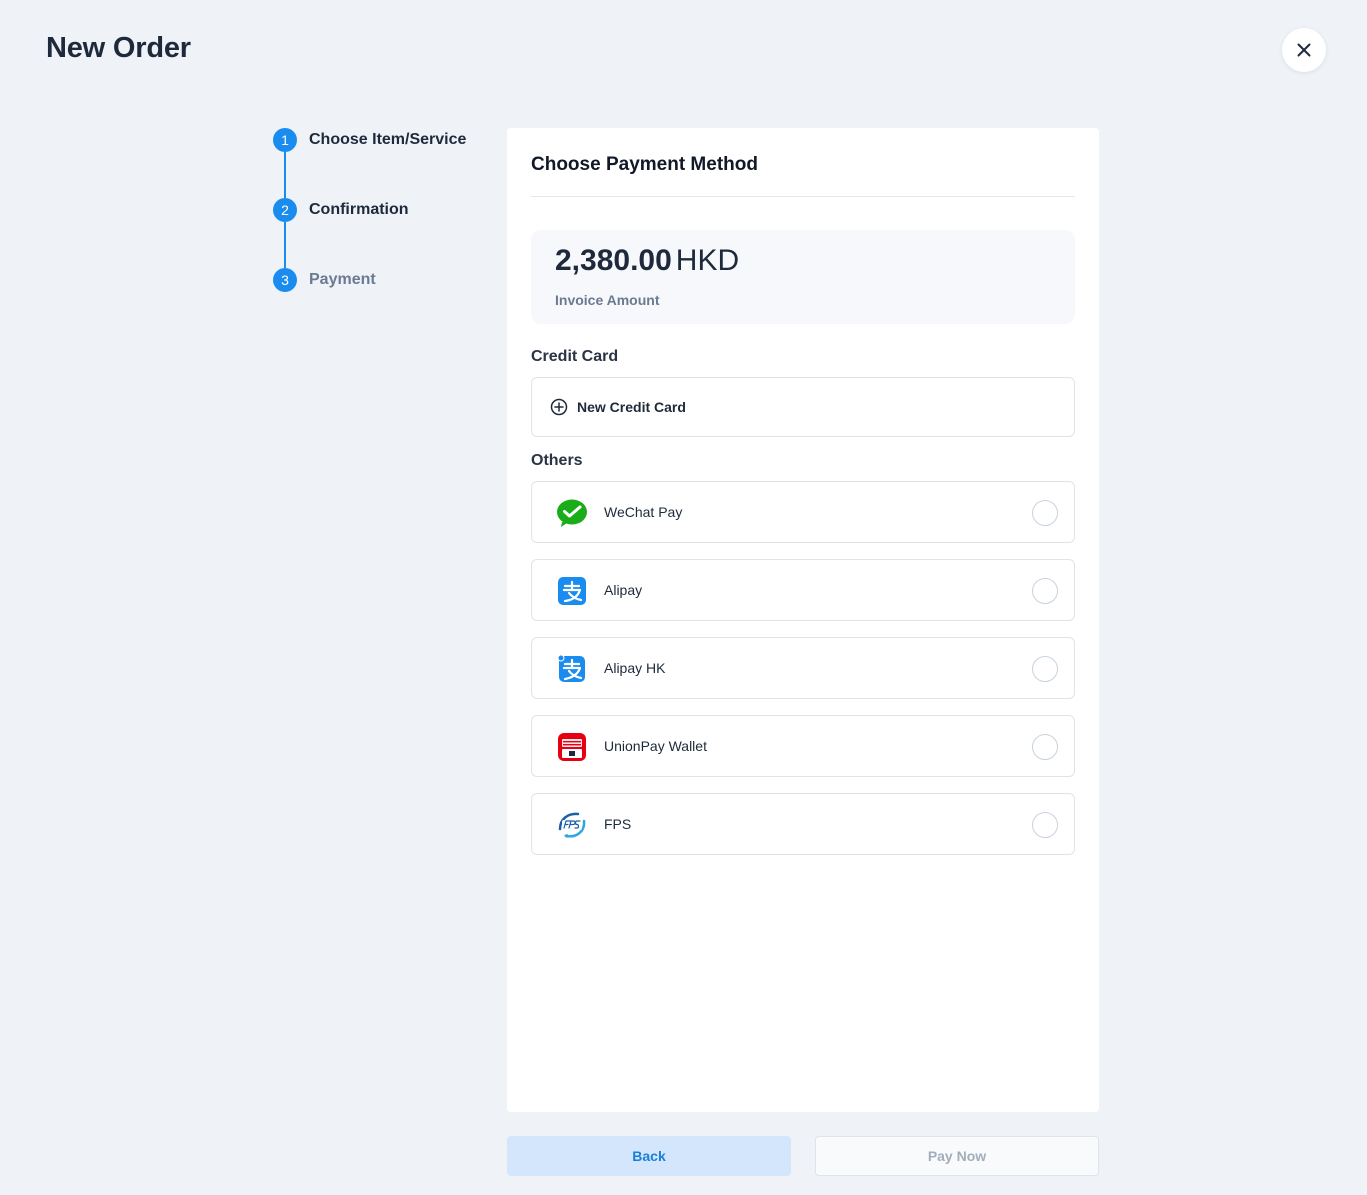 The height and width of the screenshot is (1195, 1367). What do you see at coordinates (572, 513) in the screenshot?
I see `wechat-pay-icon` at bounding box center [572, 513].